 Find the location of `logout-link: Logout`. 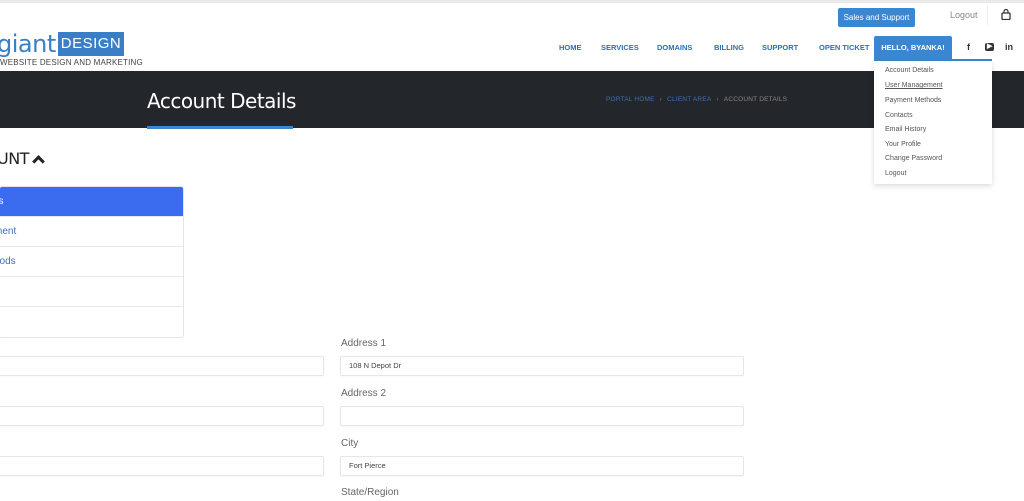

logout-link: Logout is located at coordinates (964, 15).